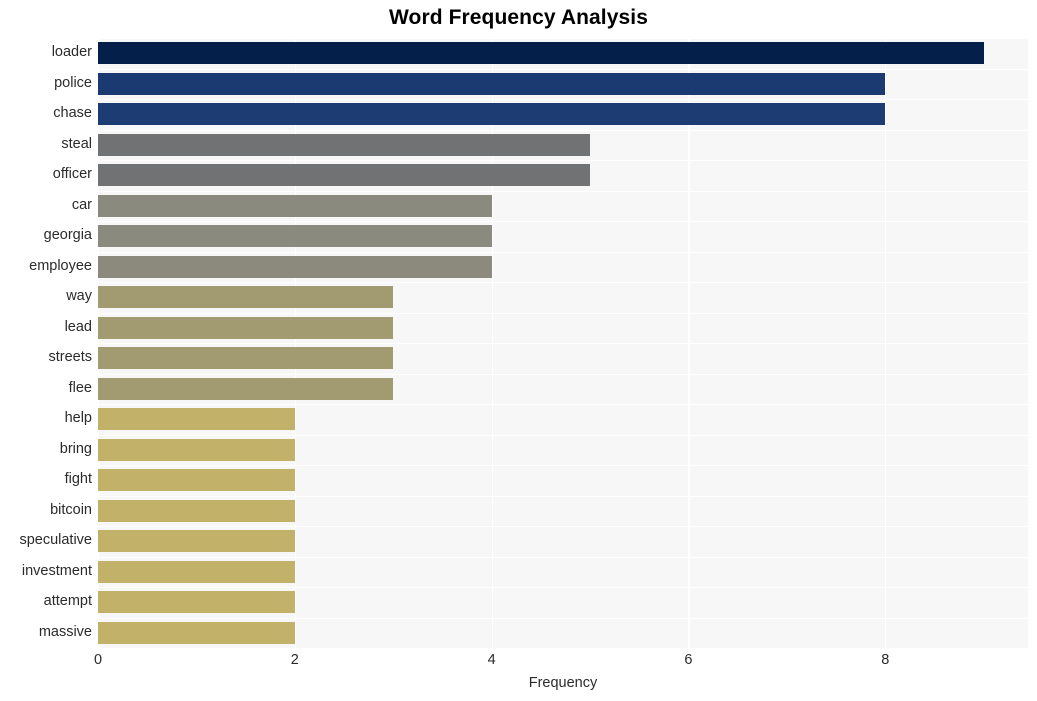 The height and width of the screenshot is (701, 1037). I want to click on y-tick-label: chase, so click(72, 113).